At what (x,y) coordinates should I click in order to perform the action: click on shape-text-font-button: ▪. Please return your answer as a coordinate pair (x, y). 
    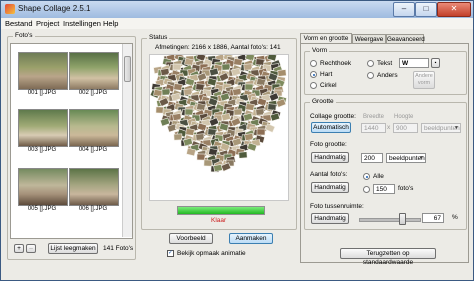
    Looking at the image, I should click on (435, 63).